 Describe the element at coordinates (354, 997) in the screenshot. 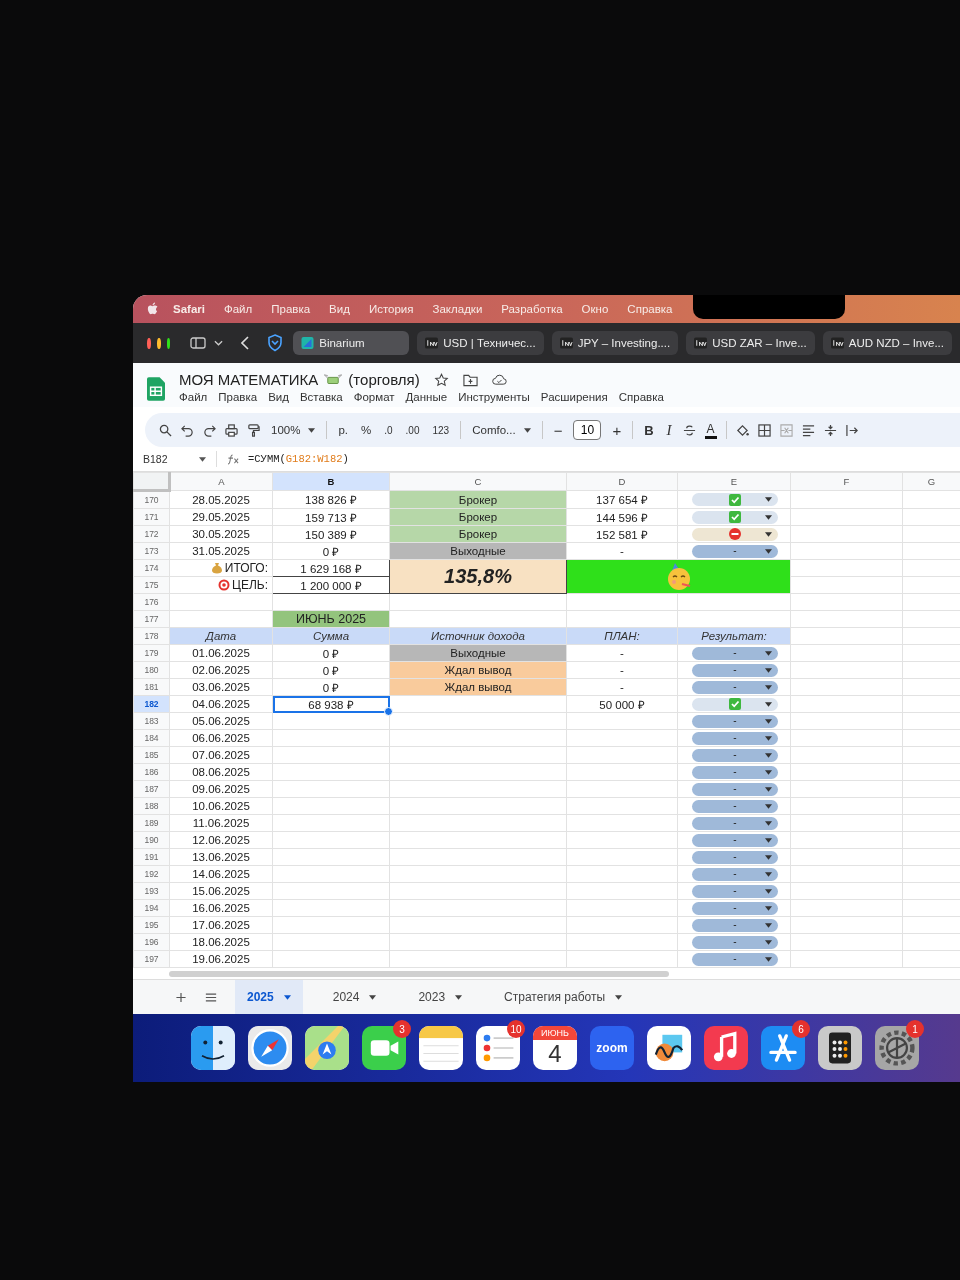

I see `sheet-tab: 2024` at that location.